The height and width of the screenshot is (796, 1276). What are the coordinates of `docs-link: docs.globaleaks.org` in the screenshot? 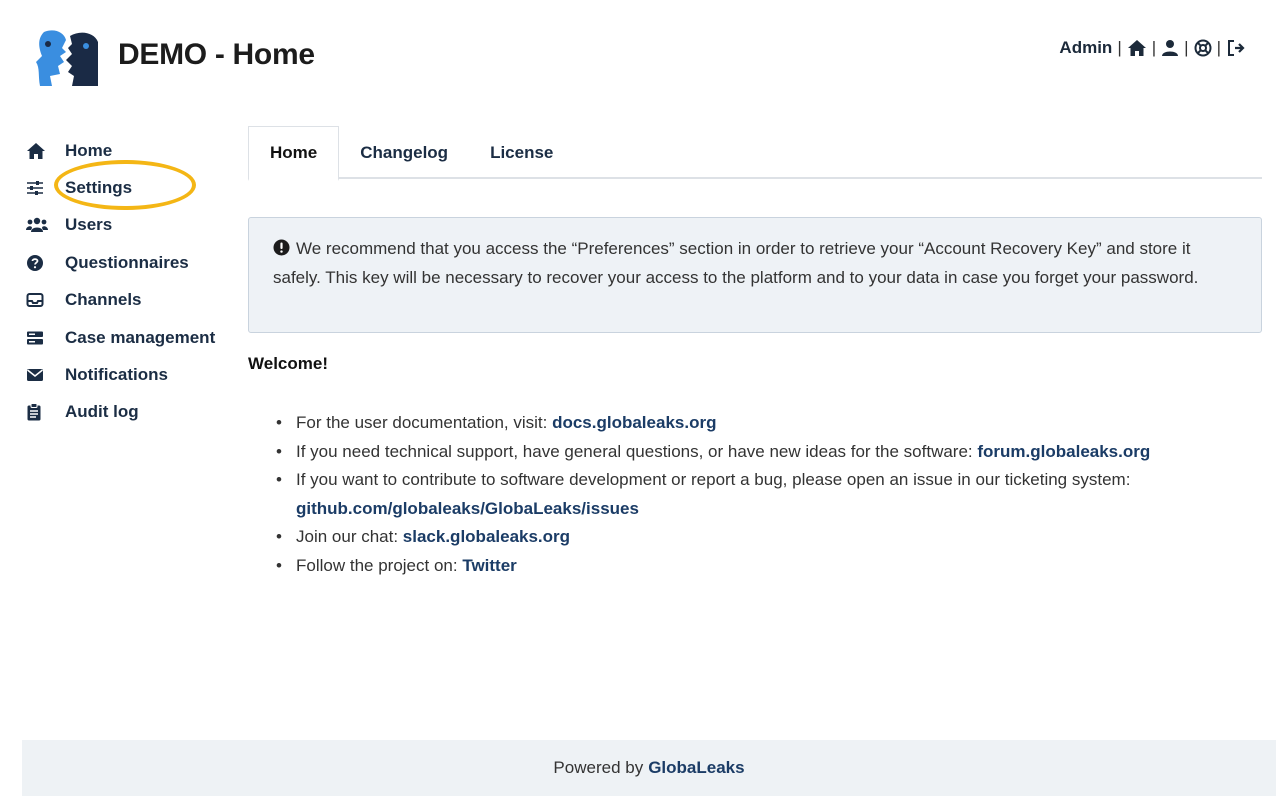 It's located at (634, 422).